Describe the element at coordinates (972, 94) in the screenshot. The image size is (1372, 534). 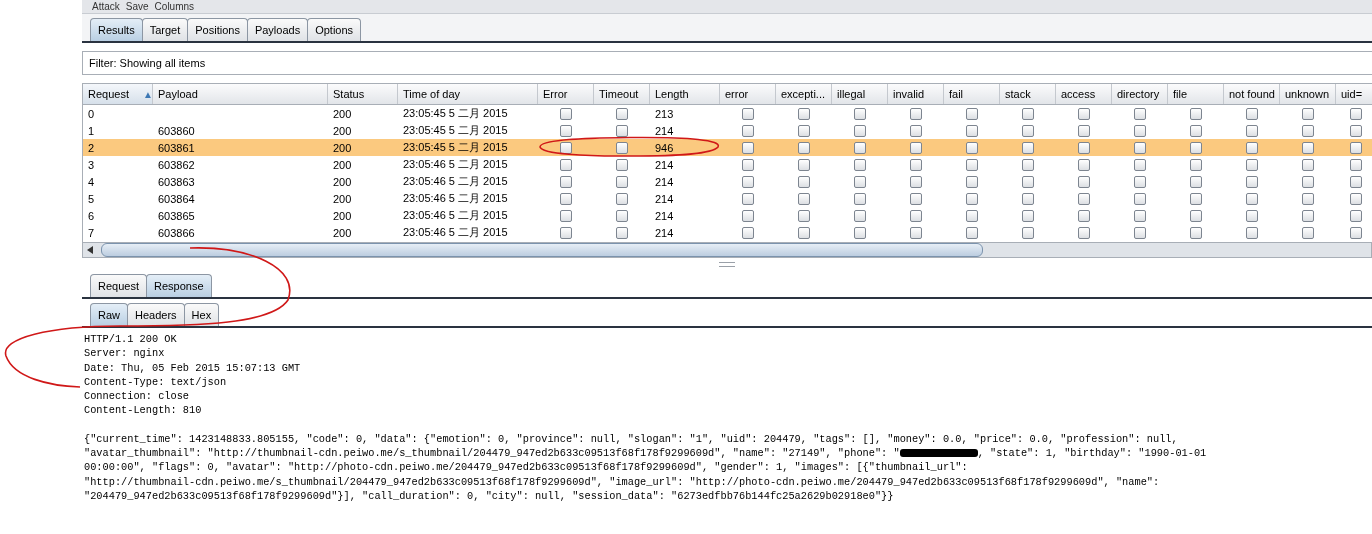
I see `column-header: fail` at that location.